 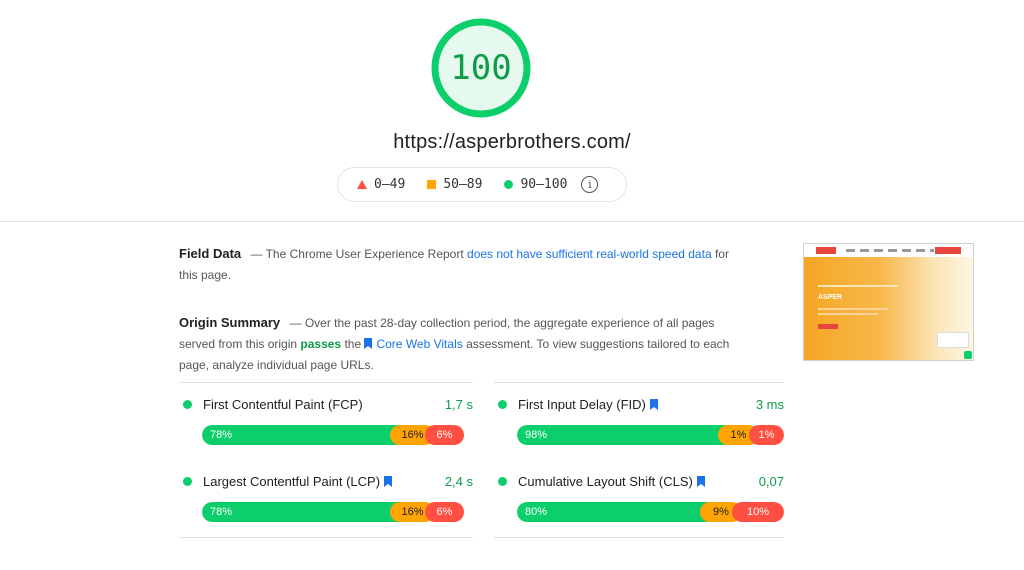 I want to click on thumbnail-cta, so click(x=948, y=250).